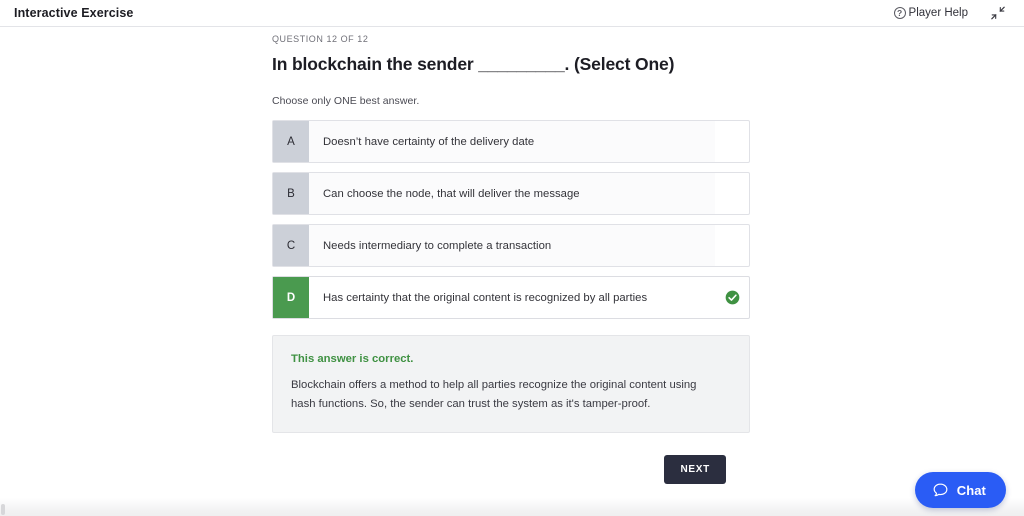 The image size is (1024, 516). Describe the element at coordinates (971, 490) in the screenshot. I see `chat-label: Chat` at that location.